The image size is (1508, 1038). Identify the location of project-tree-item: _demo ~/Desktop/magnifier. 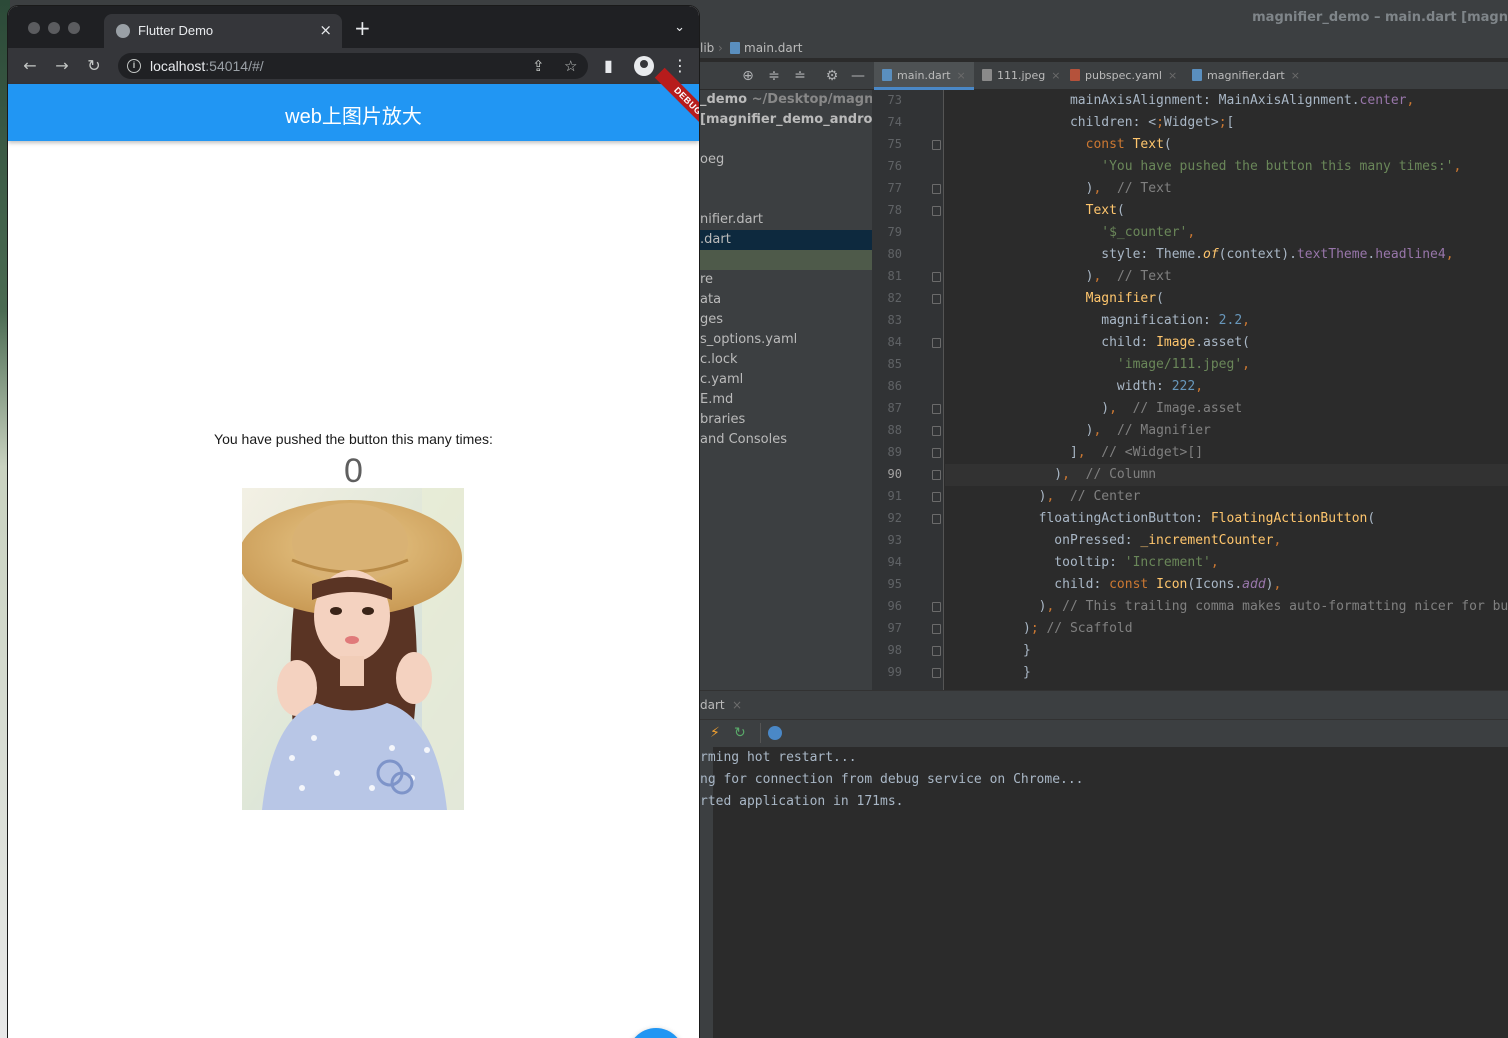
(786, 100).